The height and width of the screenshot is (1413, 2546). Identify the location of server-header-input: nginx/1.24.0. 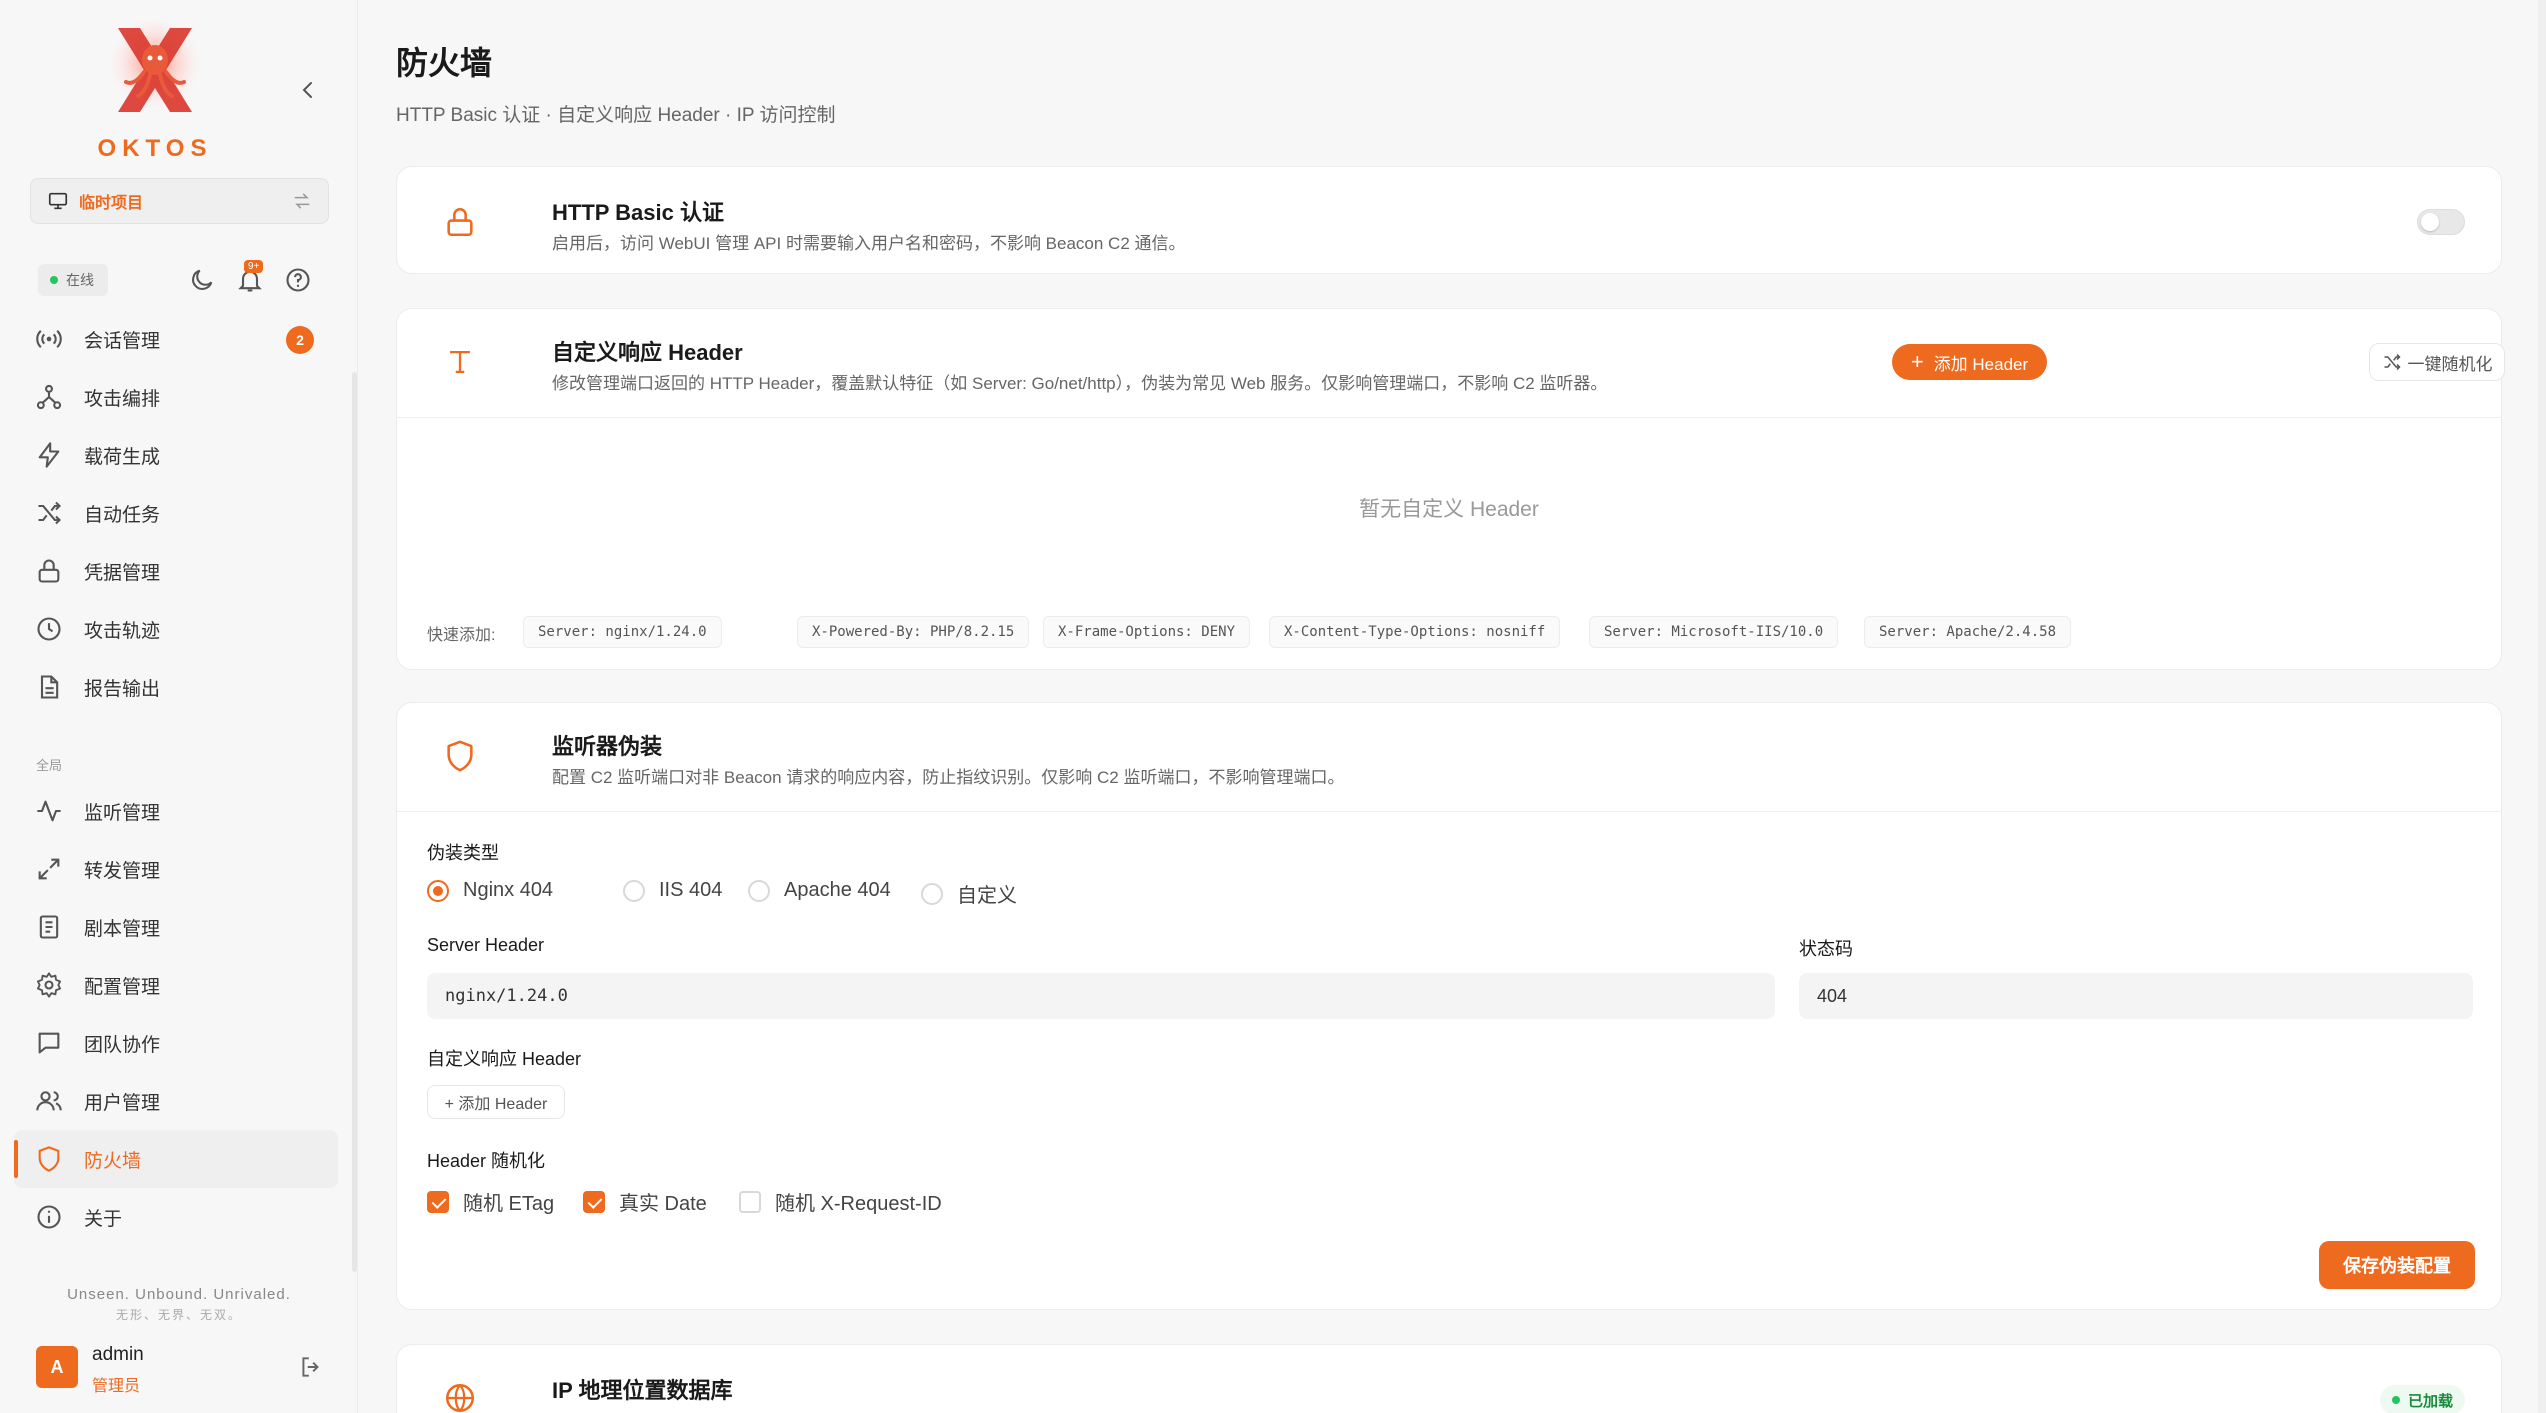
(1101, 996).